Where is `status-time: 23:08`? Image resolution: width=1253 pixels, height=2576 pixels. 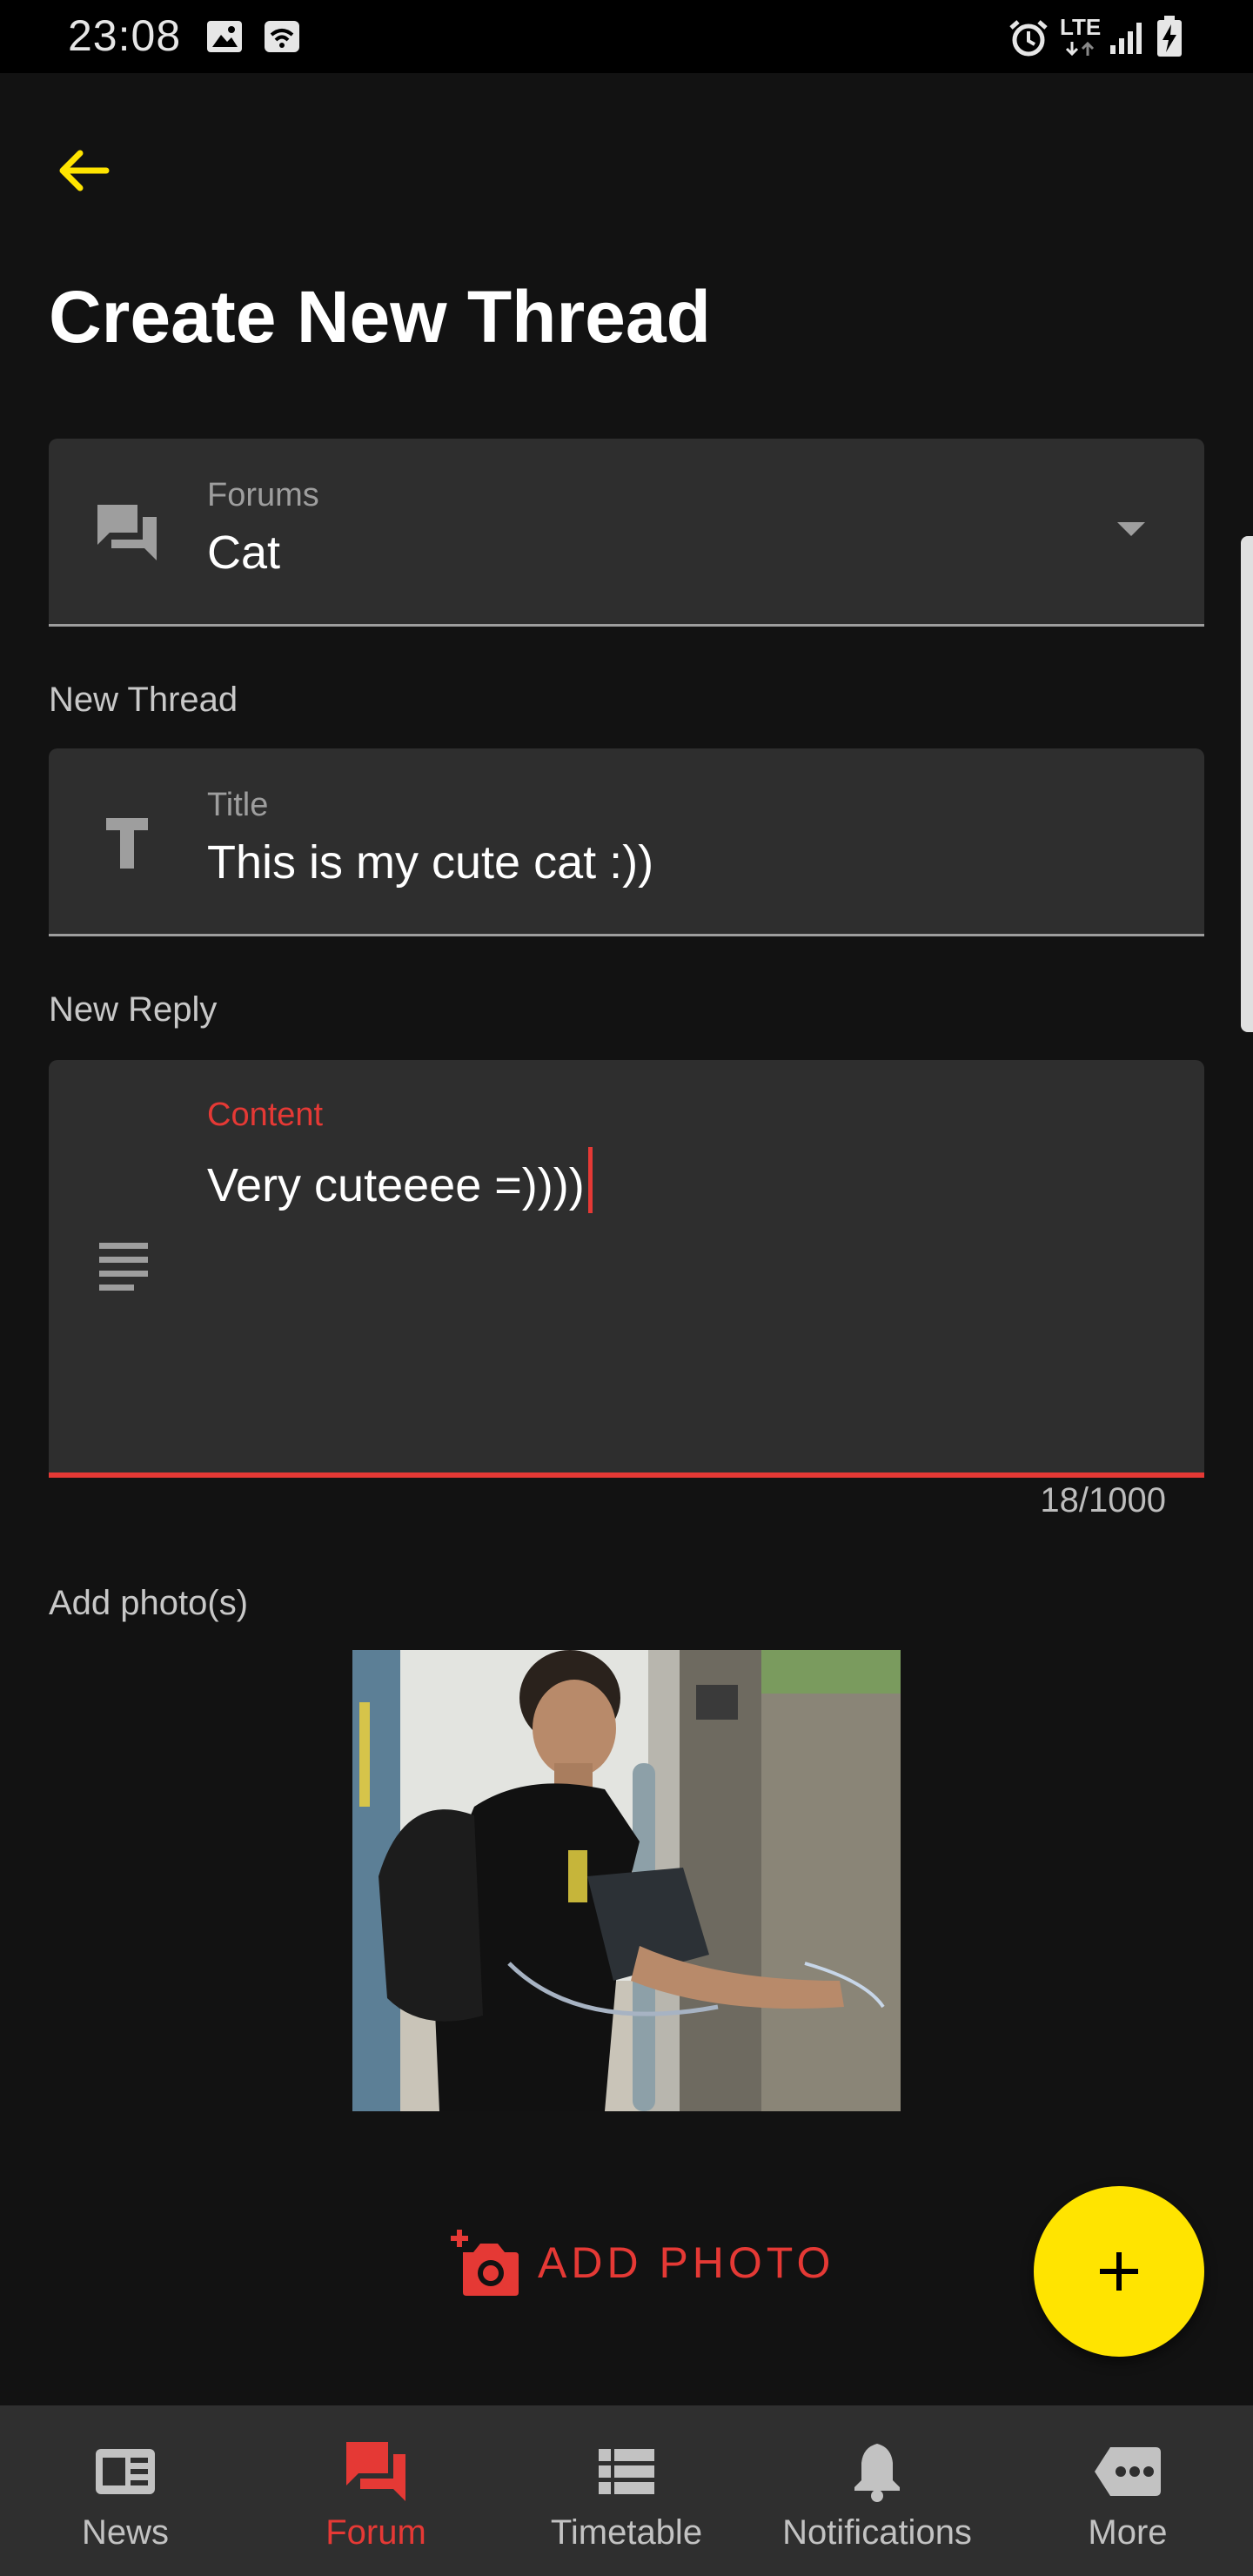 status-time: 23:08 is located at coordinates (125, 35).